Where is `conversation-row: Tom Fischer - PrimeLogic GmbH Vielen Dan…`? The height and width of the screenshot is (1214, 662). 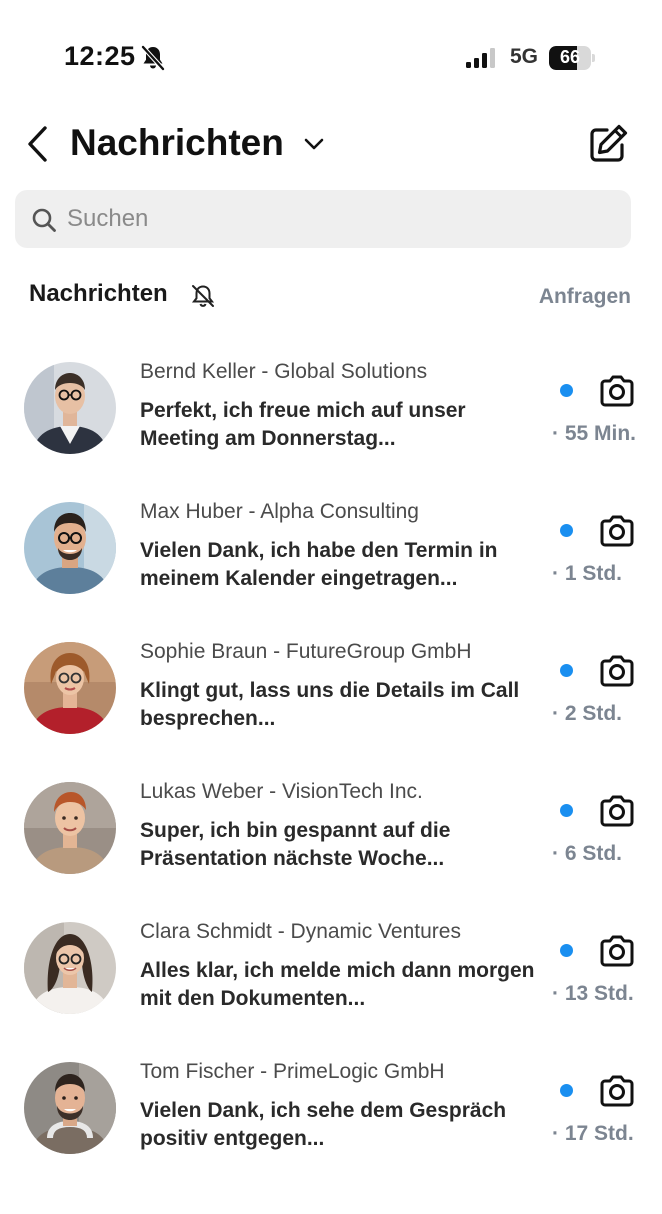
conversation-row: Tom Fischer - PrimeLogic GmbH Vielen Dan… is located at coordinates (331, 1110).